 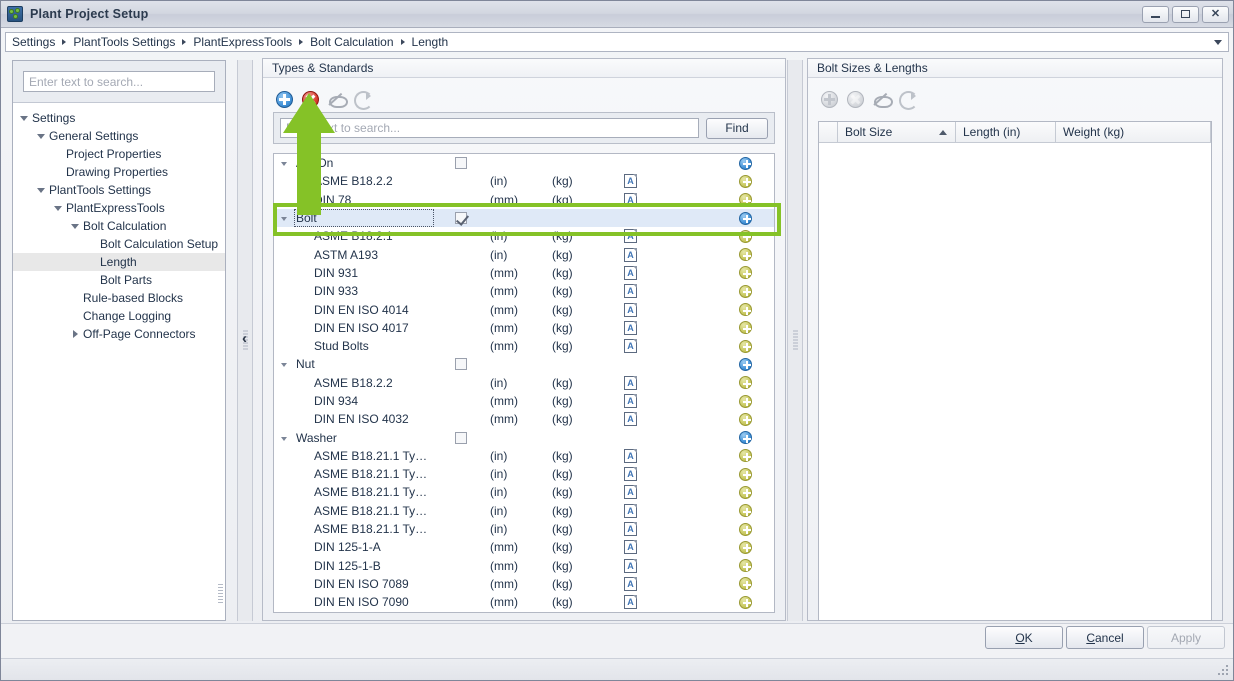 What do you see at coordinates (351, 42) in the screenshot?
I see `breadcrumb-item-bolt-calculation: Bolt Calculation` at bounding box center [351, 42].